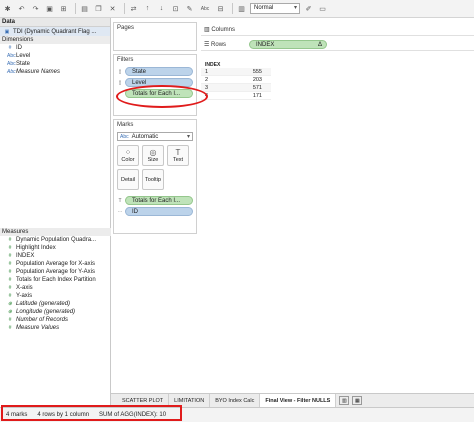 This screenshot has width=474, height=422. Describe the element at coordinates (124, 136) in the screenshot. I see `mark-type-icon: Abc` at that location.